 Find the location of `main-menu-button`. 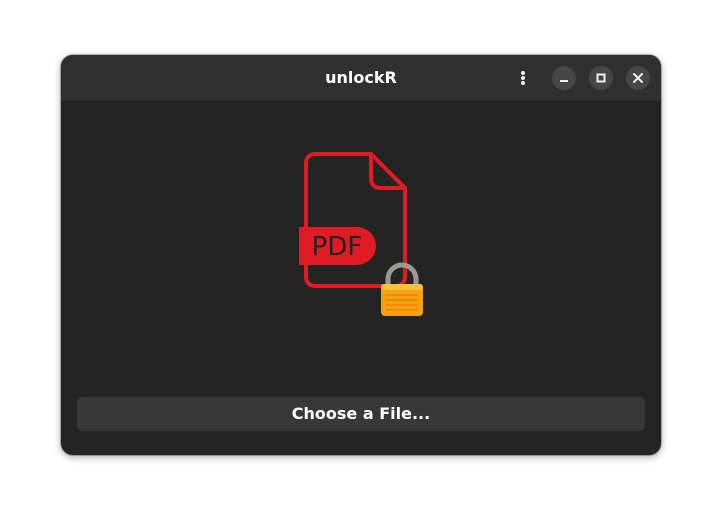

main-menu-button is located at coordinates (523, 78).